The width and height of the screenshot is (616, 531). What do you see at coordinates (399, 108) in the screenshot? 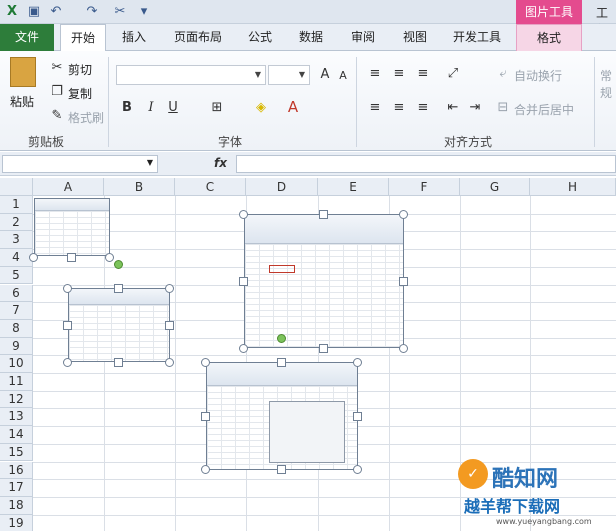
I see `align-center-icon: ≡` at bounding box center [399, 108].